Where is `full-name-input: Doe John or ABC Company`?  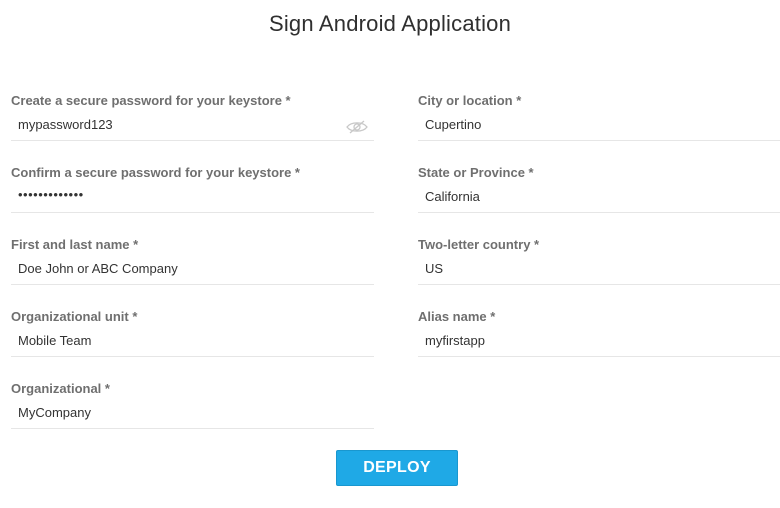
full-name-input: Doe John or ABC Company is located at coordinates (192, 271).